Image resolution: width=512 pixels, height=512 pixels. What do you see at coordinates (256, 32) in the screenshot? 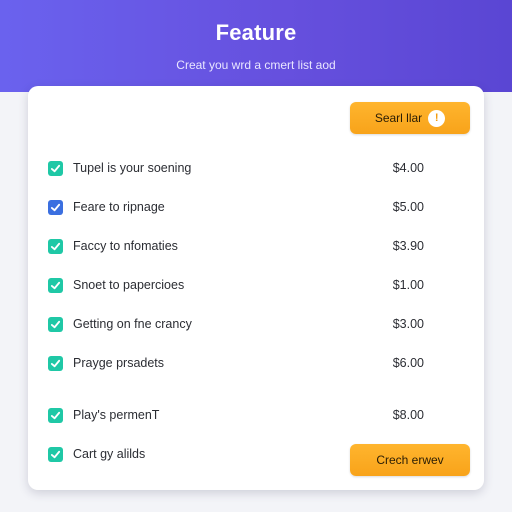
I see `page-title: Feature` at bounding box center [256, 32].